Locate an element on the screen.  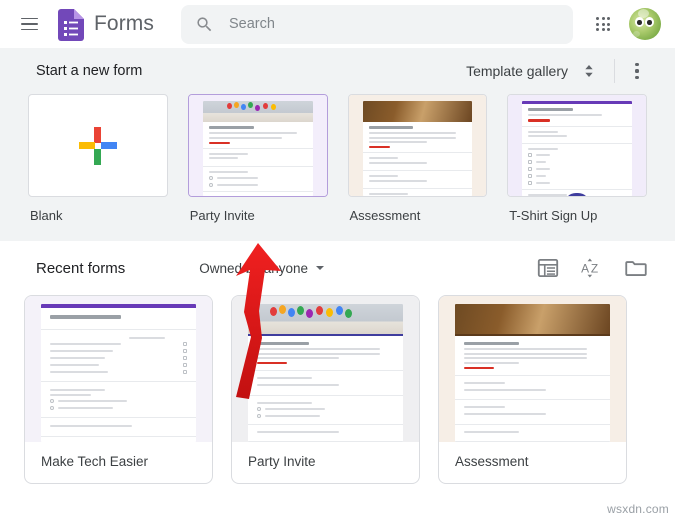
watermark: wsxdn.com is located at coordinates (638, 509).